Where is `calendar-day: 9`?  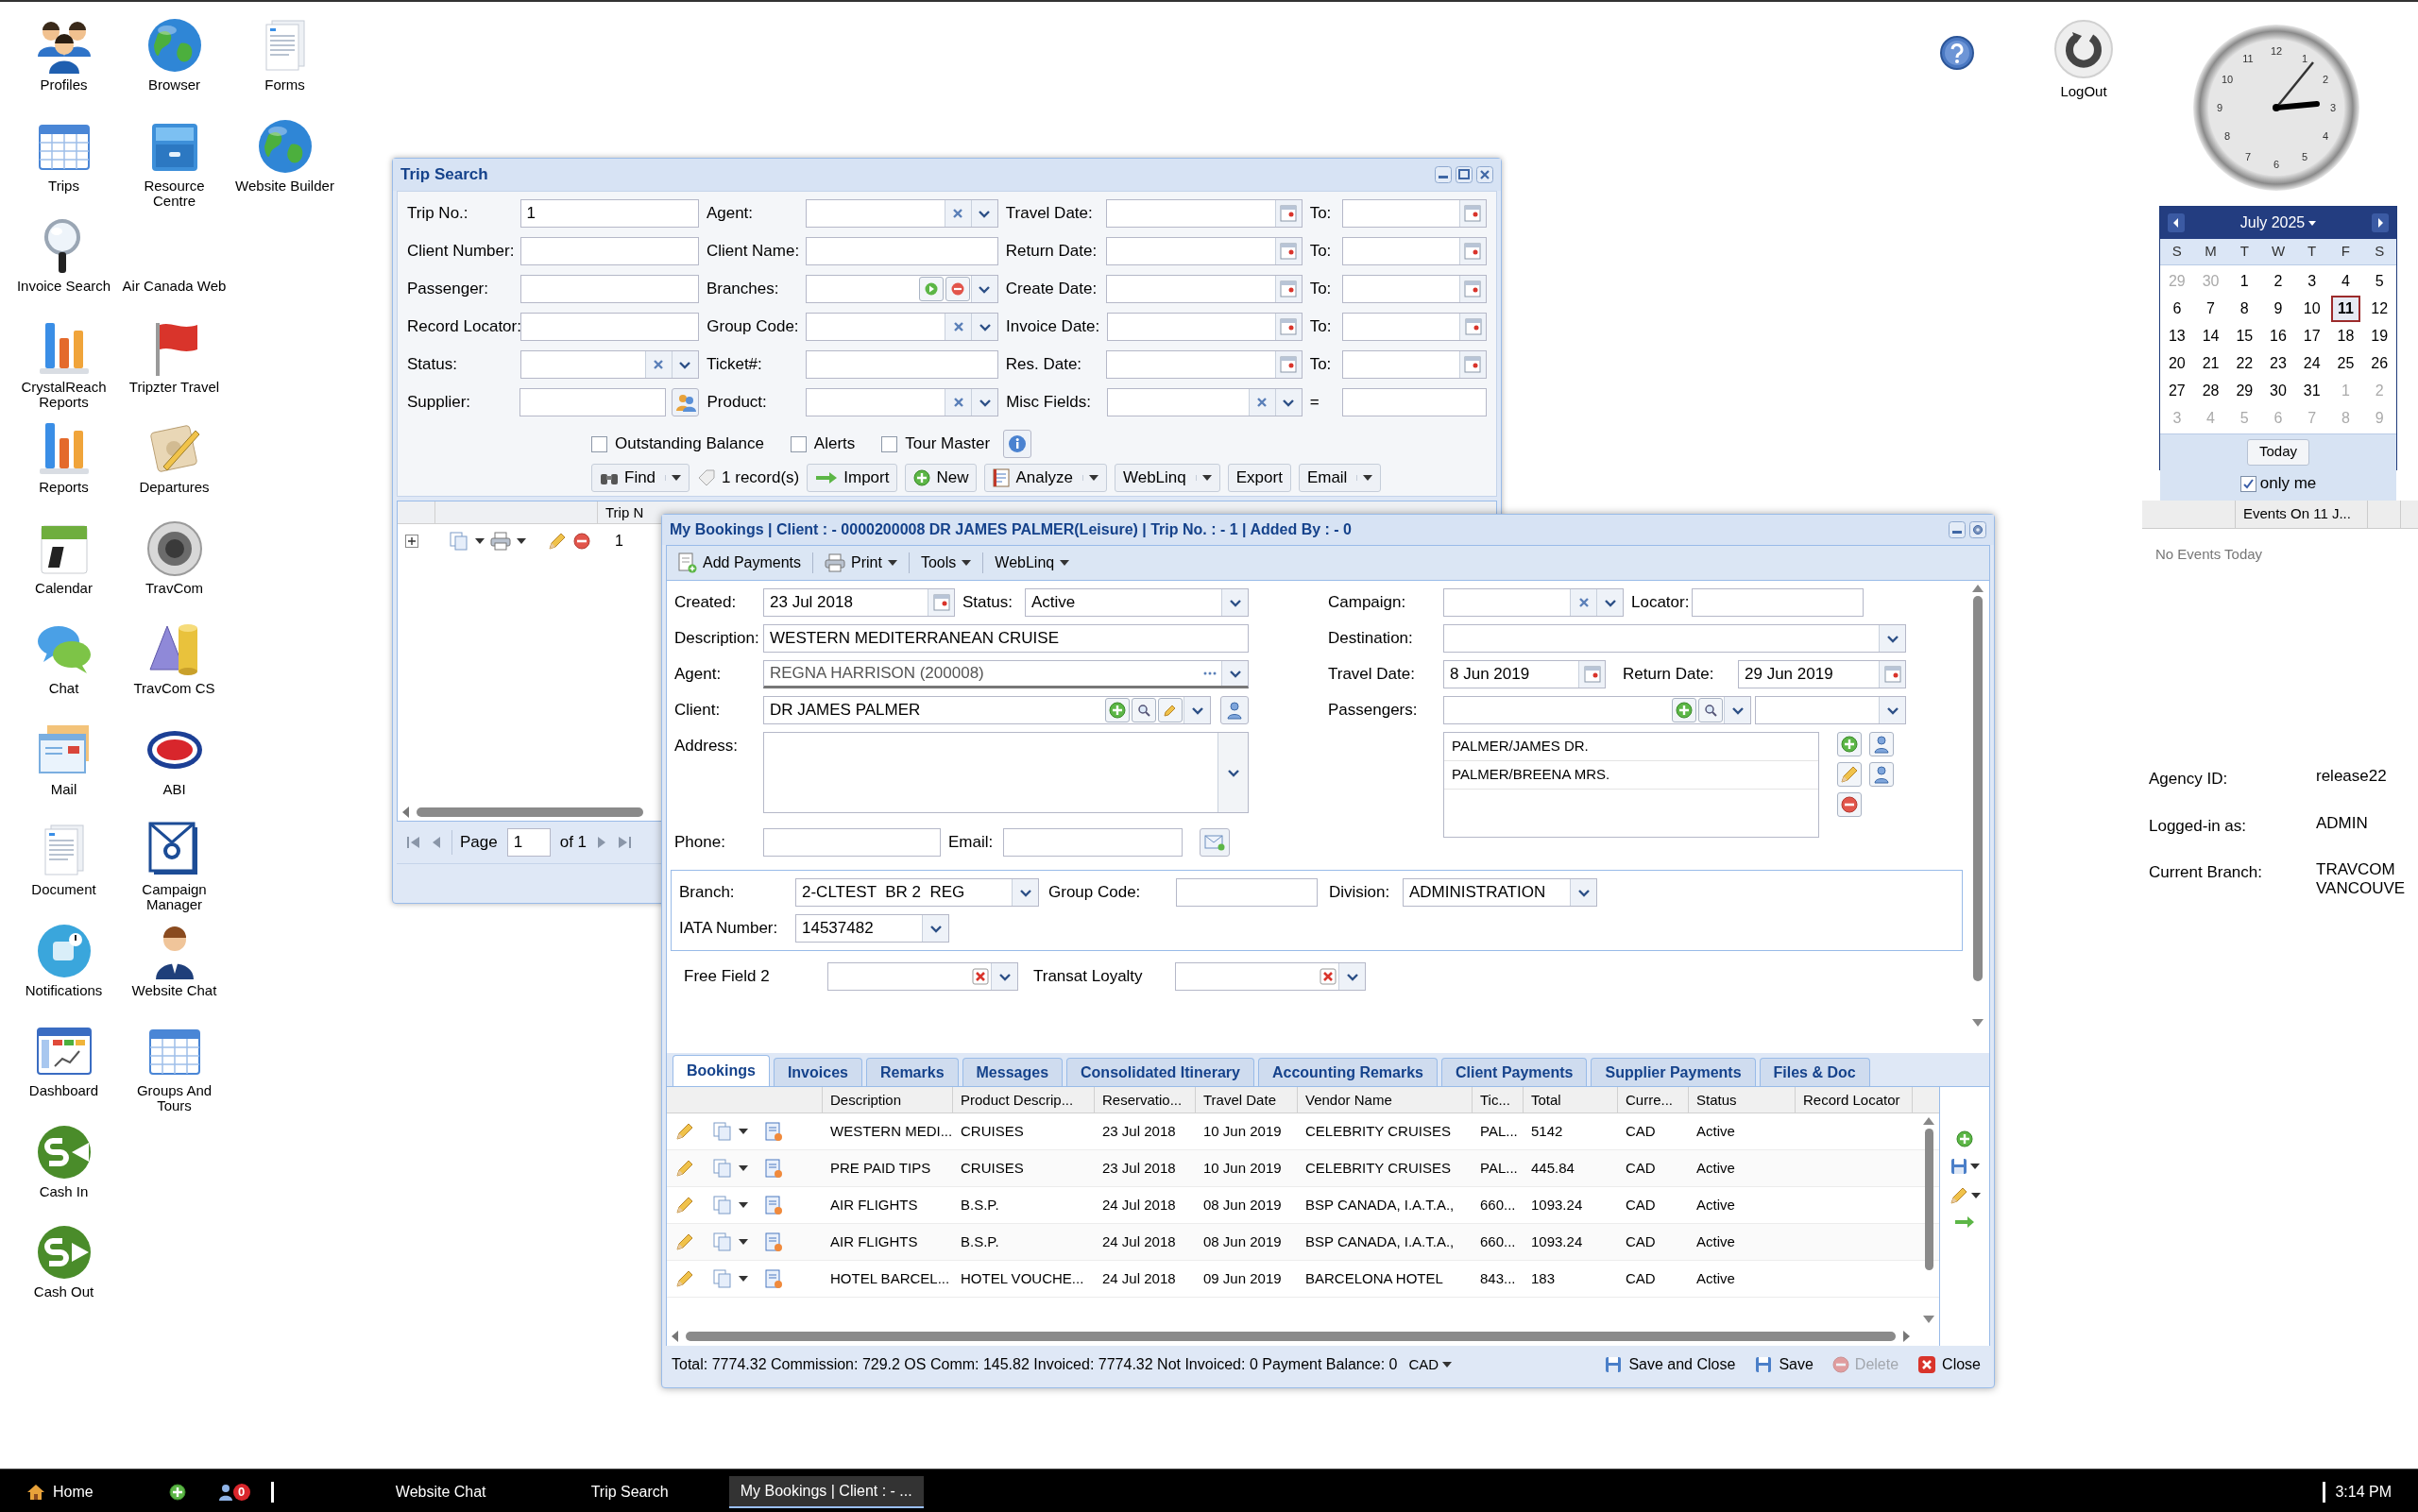 calendar-day: 9 is located at coordinates (2278, 308).